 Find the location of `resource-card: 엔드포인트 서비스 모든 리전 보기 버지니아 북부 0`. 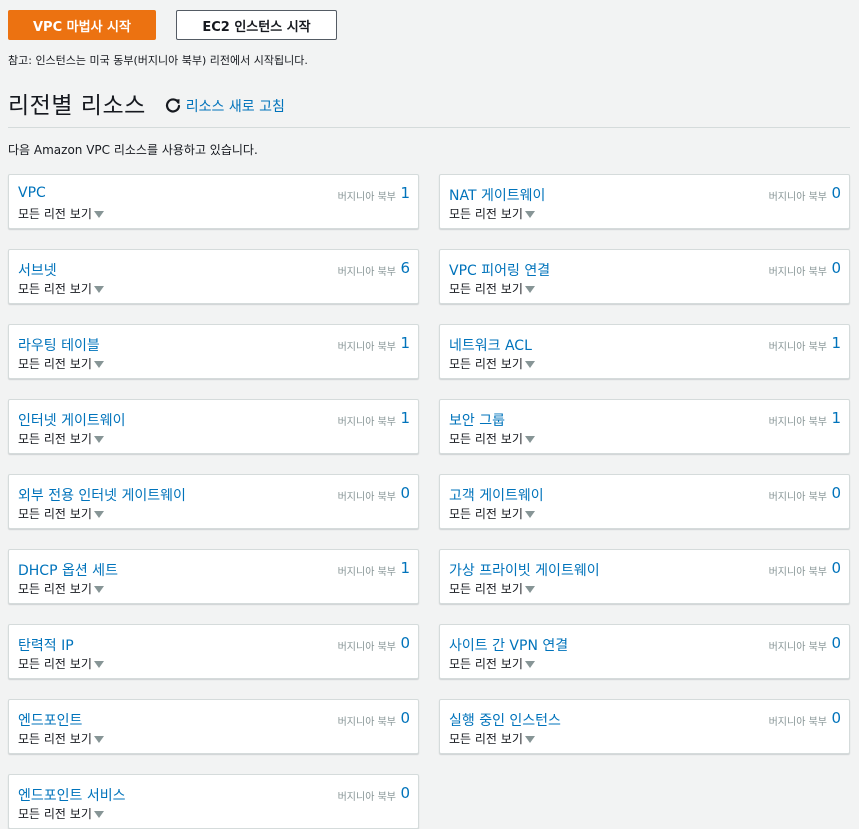

resource-card: 엔드포인트 서비스 모든 리전 보기 버지니아 북부 0 is located at coordinates (213, 801).